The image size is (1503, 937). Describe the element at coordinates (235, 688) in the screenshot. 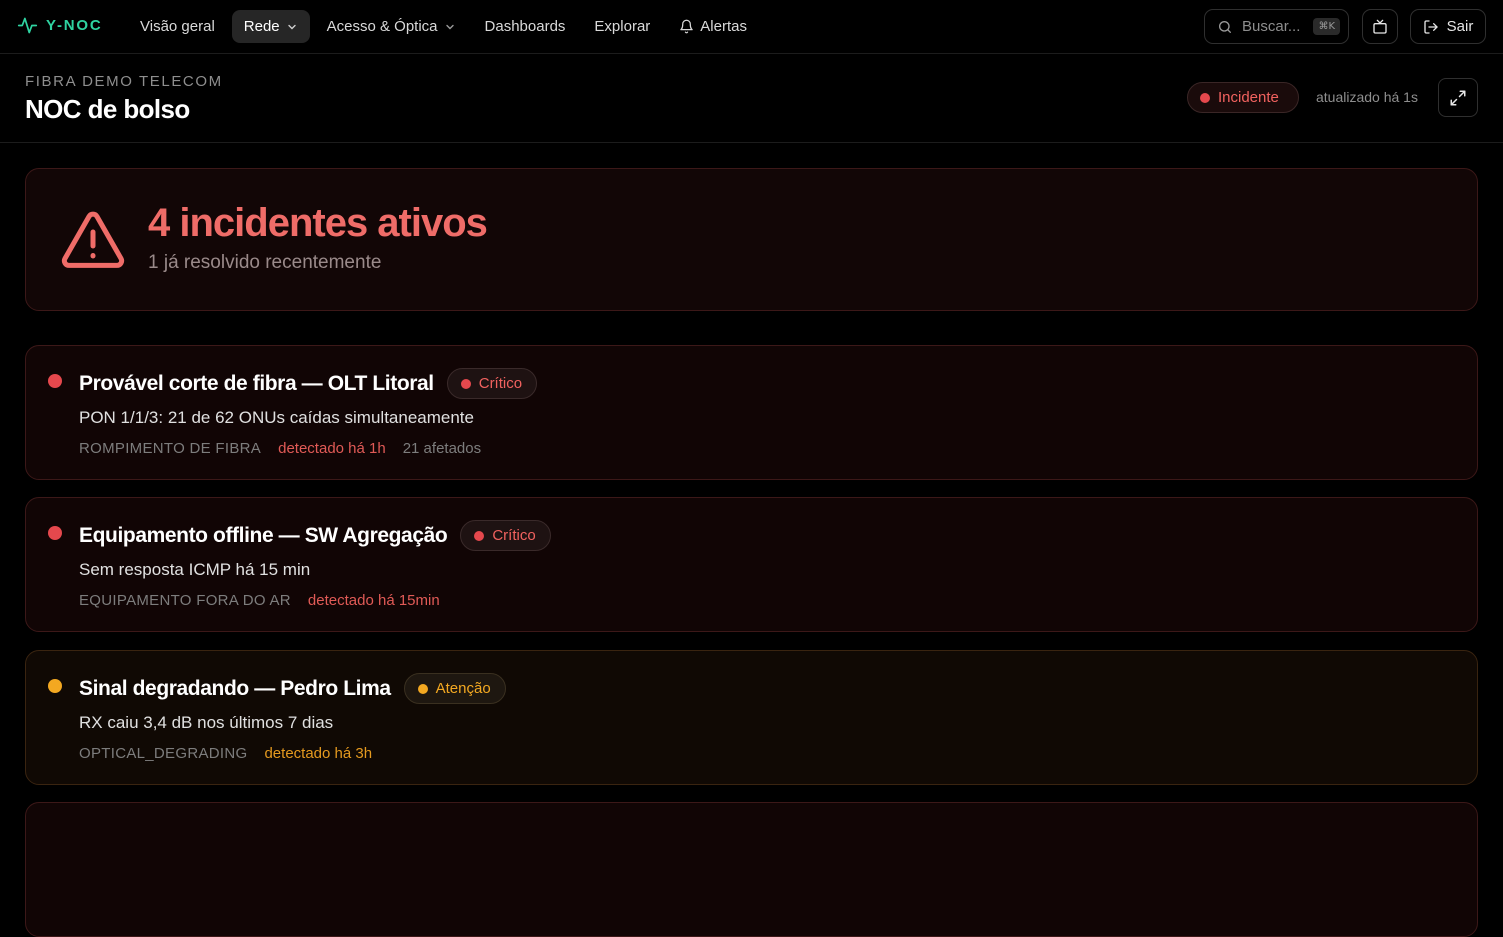

I see `incident-title: Sinal degradando — Pedro Lima` at that location.